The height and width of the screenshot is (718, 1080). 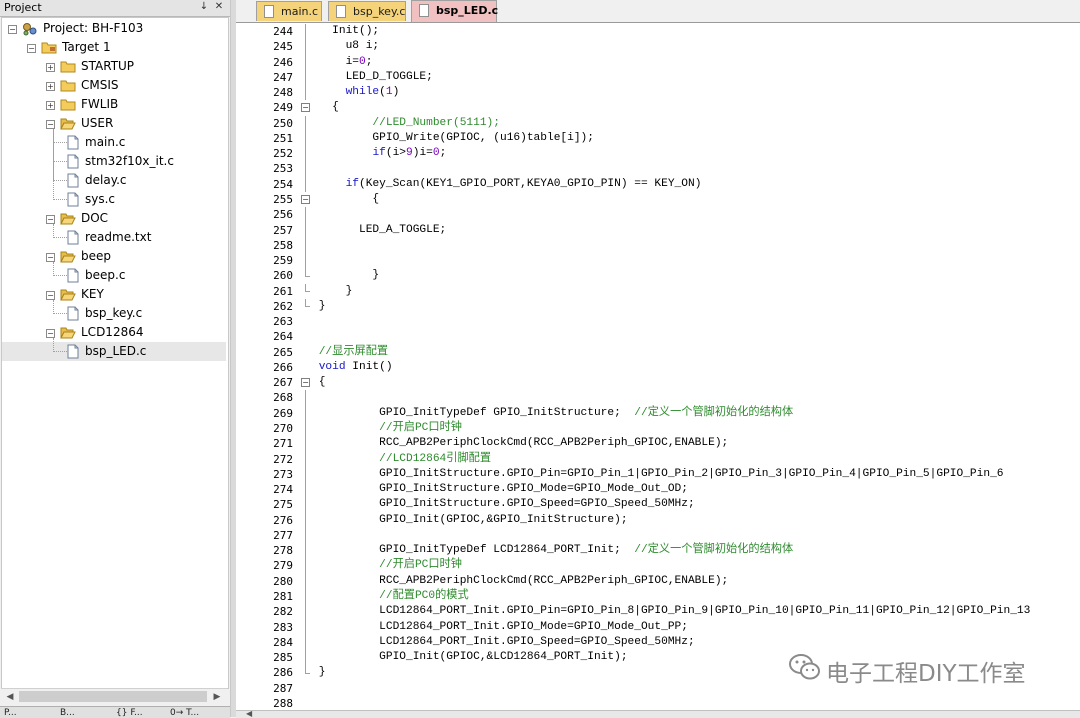 What do you see at coordinates (283, 184) in the screenshot?
I see `line-number: 254` at bounding box center [283, 184].